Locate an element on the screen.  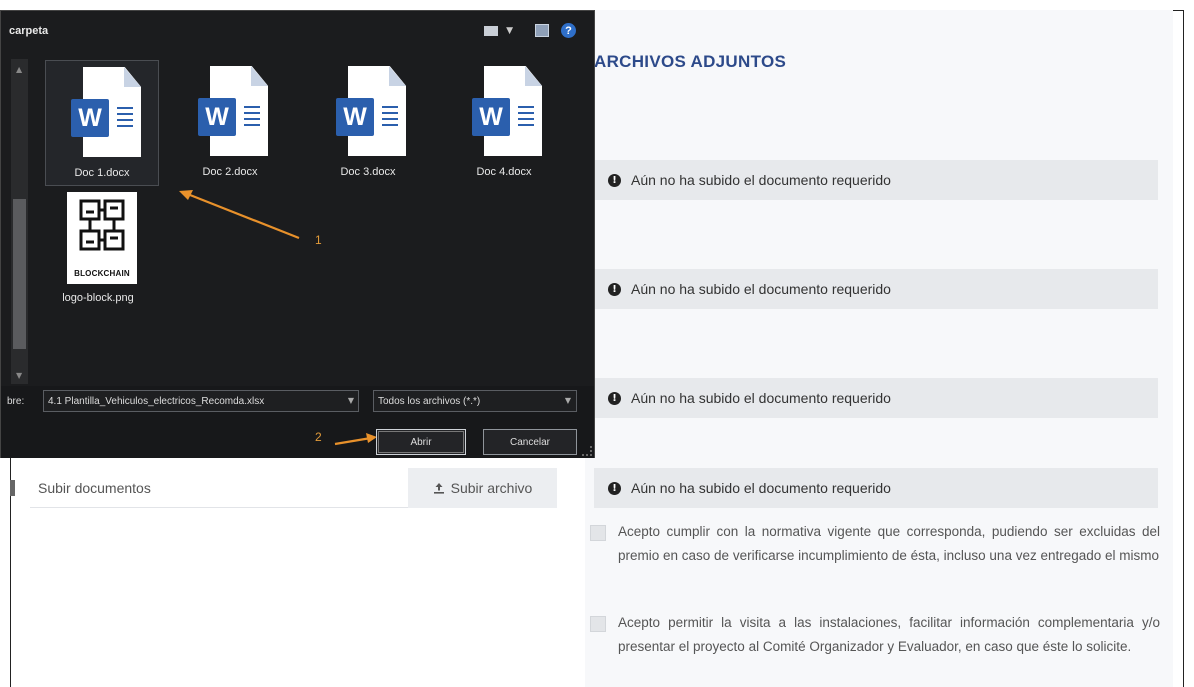
file-item-logo-block: BLOCKCHAIN logo-block.png is located at coordinates (98, 249).